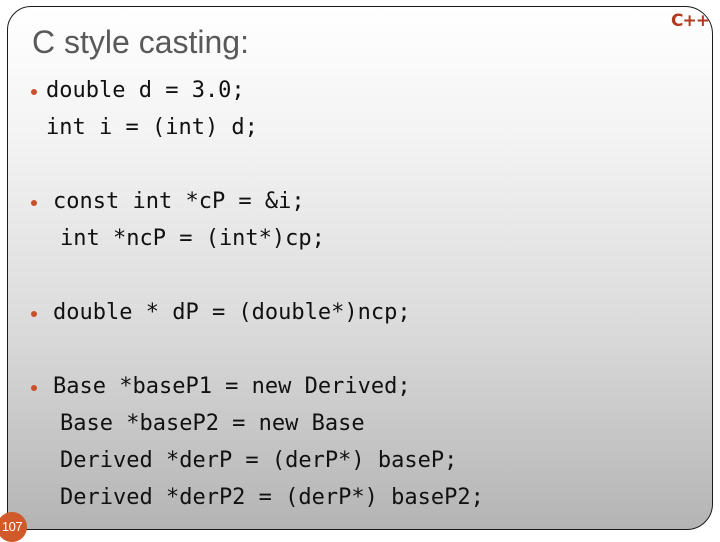  I want to click on code-line: double * dP = (double*)ncp;, so click(232, 312).